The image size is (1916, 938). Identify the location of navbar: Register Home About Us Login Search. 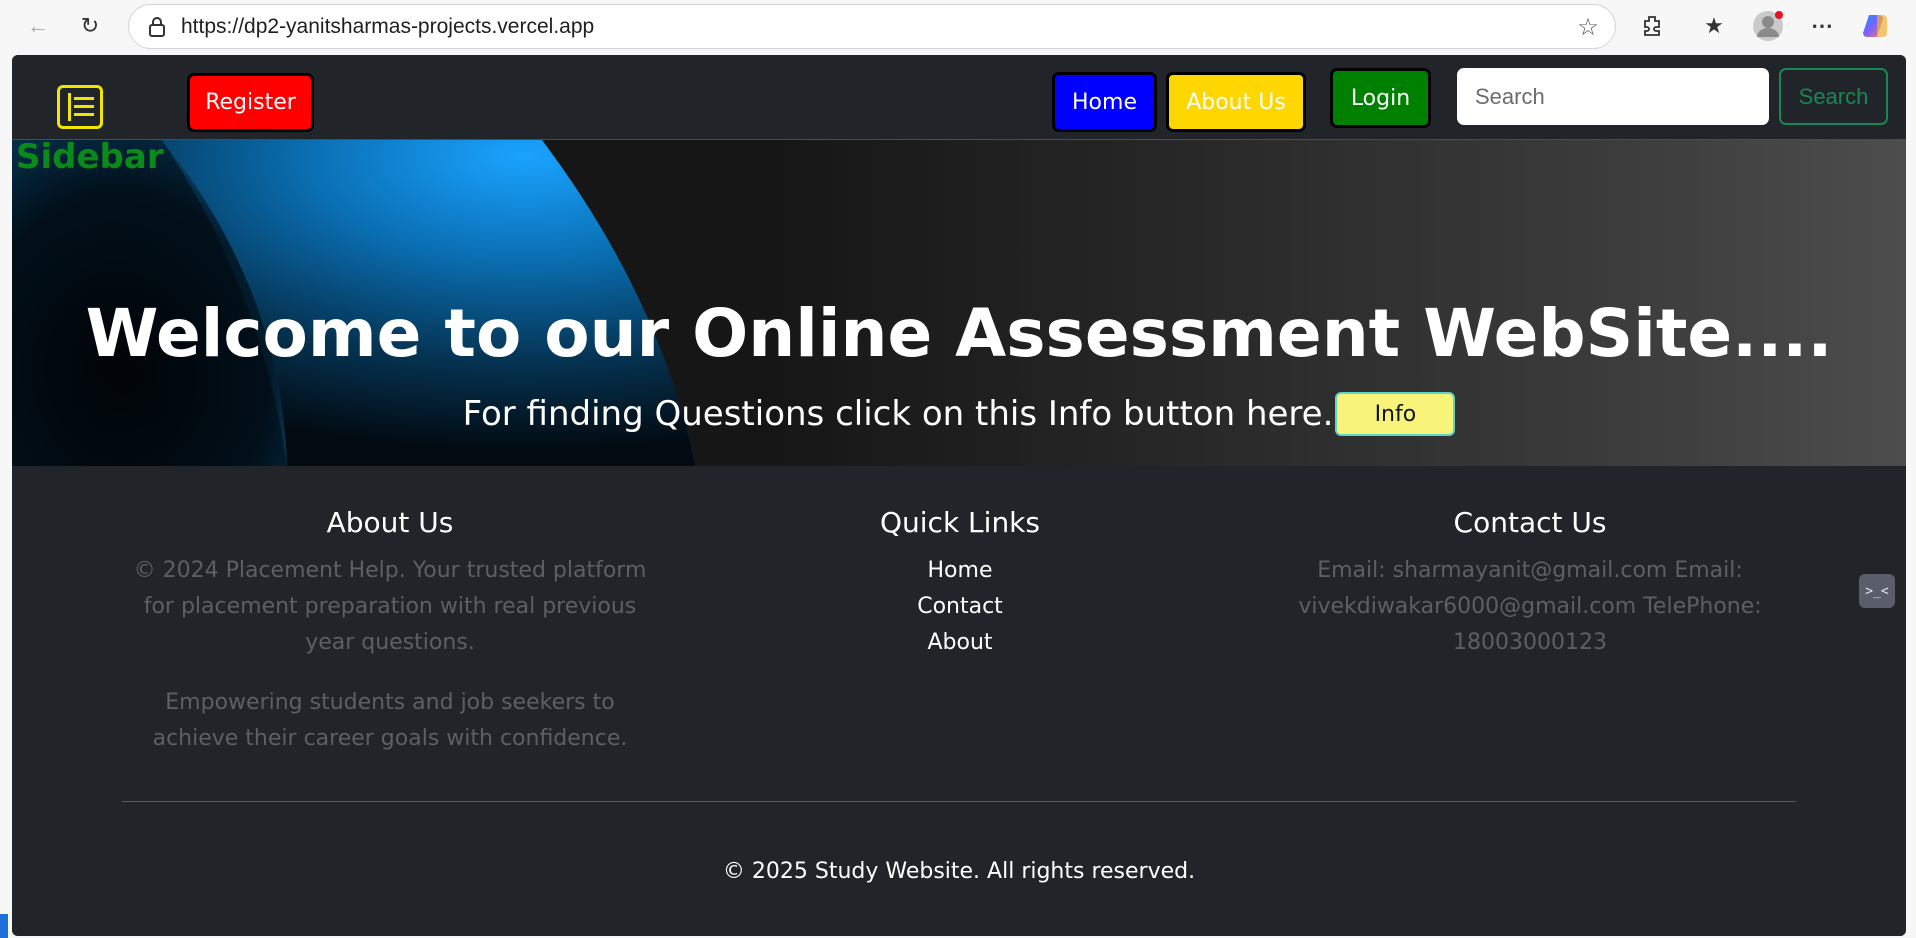
(959, 97).